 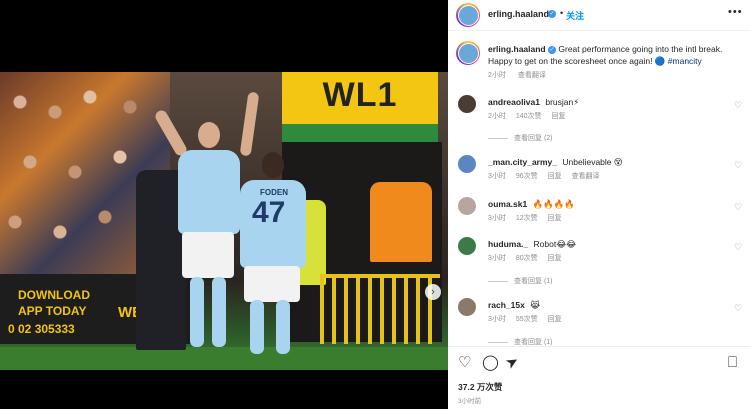 What do you see at coordinates (512, 362) in the screenshot?
I see `share-send-icon: ➤` at bounding box center [512, 362].